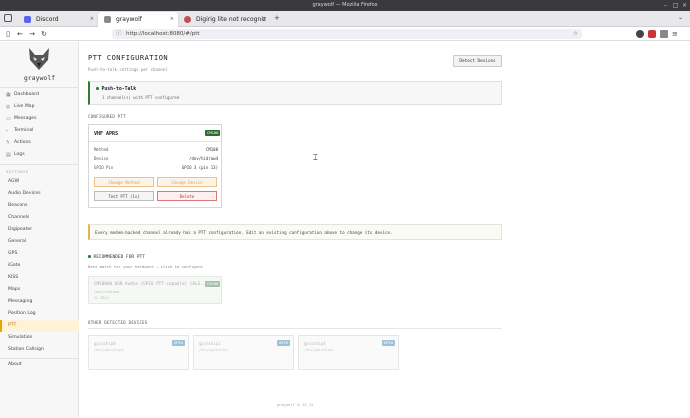  I want to click on page-subtitle: Push-to-talk settings per channel, so click(128, 69).